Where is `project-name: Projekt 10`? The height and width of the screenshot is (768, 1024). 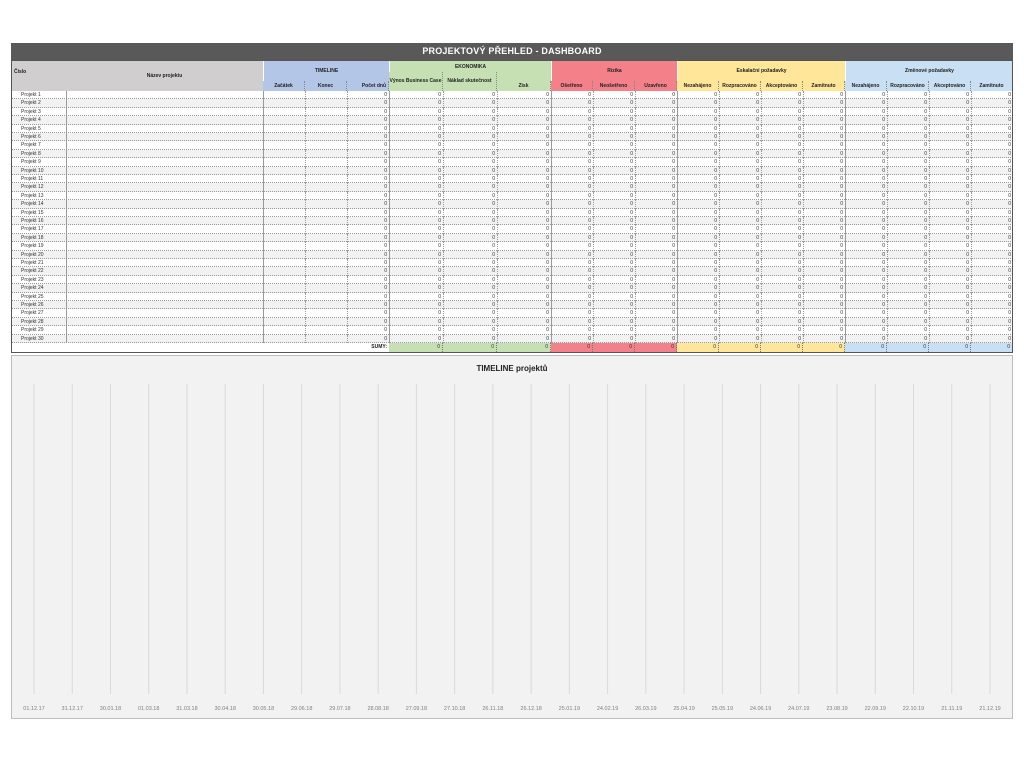 project-name: Projekt 10 is located at coordinates (32, 170).